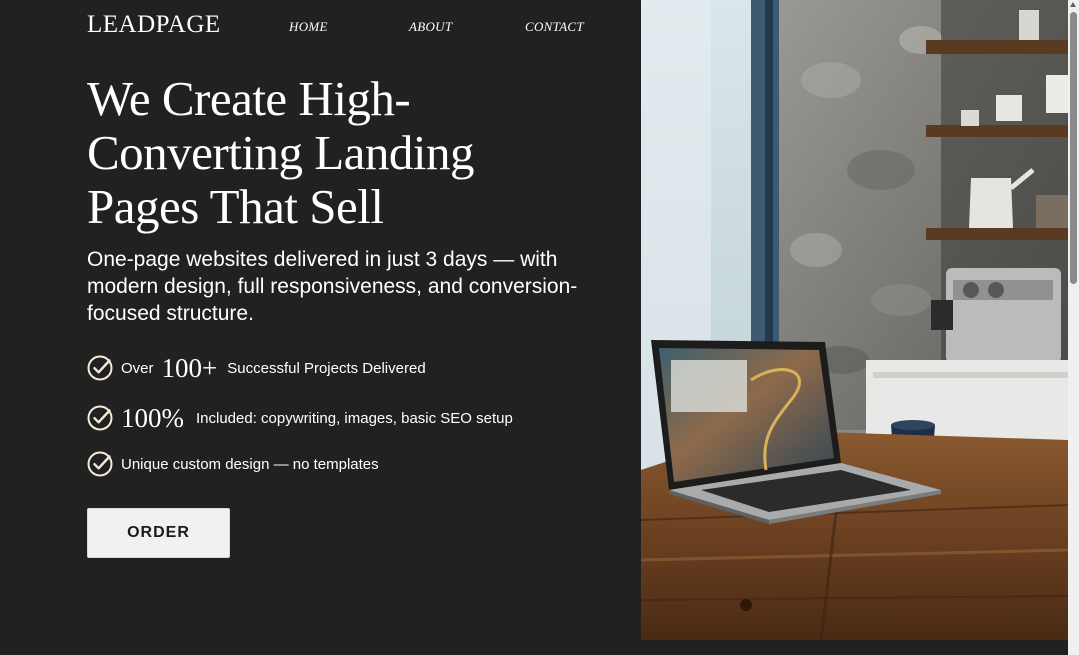 The width and height of the screenshot is (1079, 655). I want to click on hero-title-line: Converting Landing, so click(281, 152).